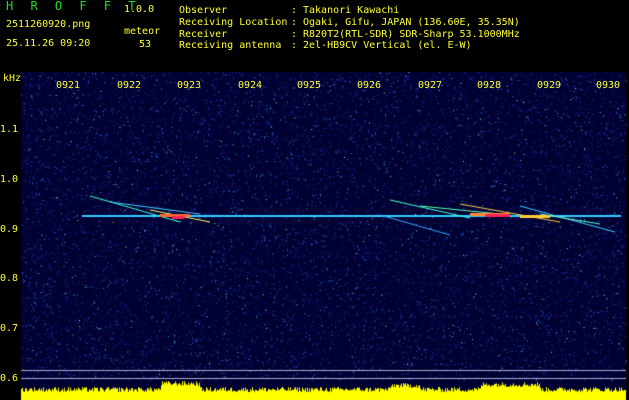 The width and height of the screenshot is (629, 400). Describe the element at coordinates (145, 44) in the screenshot. I see `meteor-count: 53` at that location.